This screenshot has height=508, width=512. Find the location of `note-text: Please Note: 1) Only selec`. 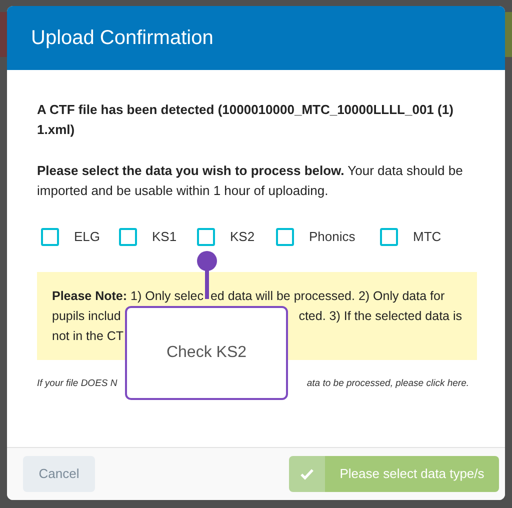

note-text: Please Note: 1) Only selec is located at coordinates (128, 296).